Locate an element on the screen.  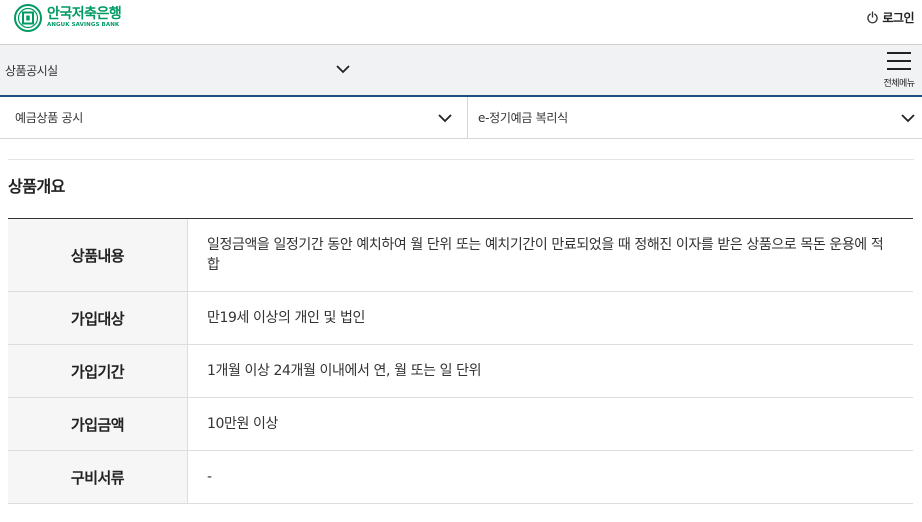
product-name-dropdown: e-정기예금 복리식 is located at coordinates (695, 117).